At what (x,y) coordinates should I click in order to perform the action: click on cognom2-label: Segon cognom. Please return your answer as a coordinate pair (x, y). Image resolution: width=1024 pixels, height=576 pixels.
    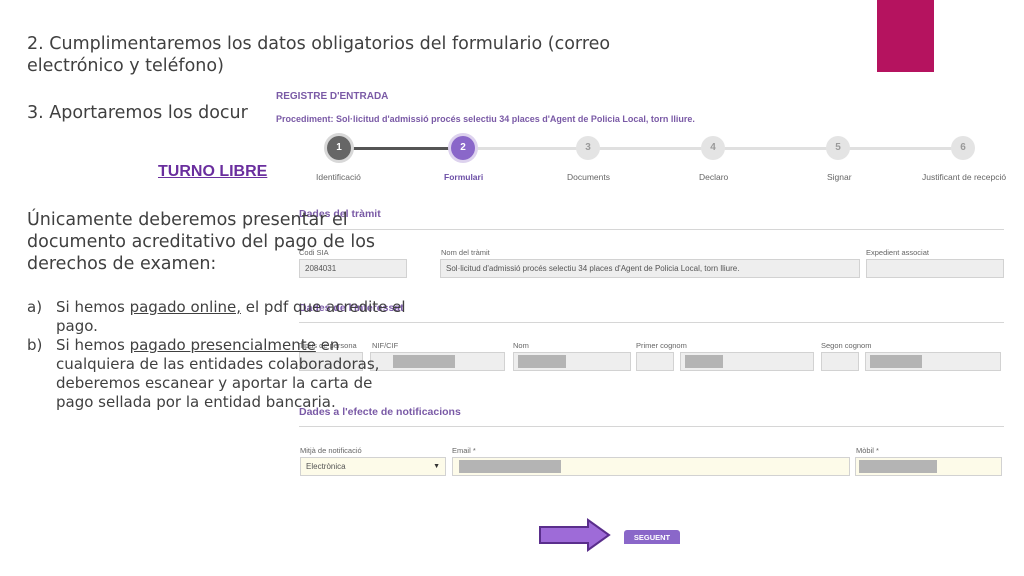
    Looking at the image, I should click on (846, 345).